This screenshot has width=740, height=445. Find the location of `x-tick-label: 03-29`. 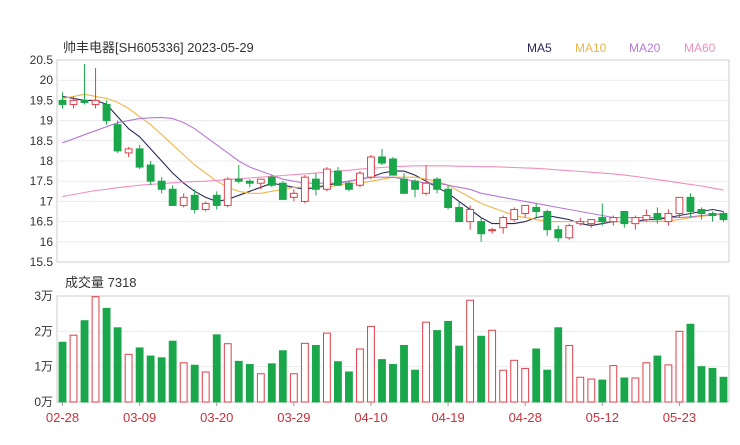

x-tick-label: 03-29 is located at coordinates (293, 417).